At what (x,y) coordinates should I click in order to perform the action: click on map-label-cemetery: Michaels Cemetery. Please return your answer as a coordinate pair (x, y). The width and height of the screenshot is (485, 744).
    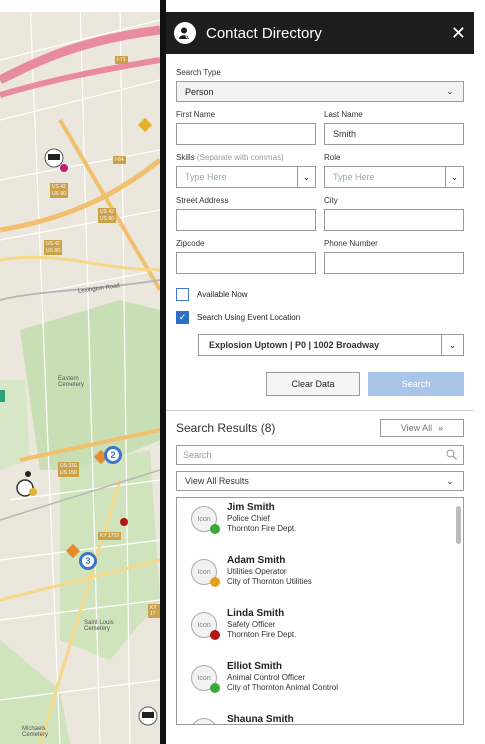
    Looking at the image, I should click on (35, 732).